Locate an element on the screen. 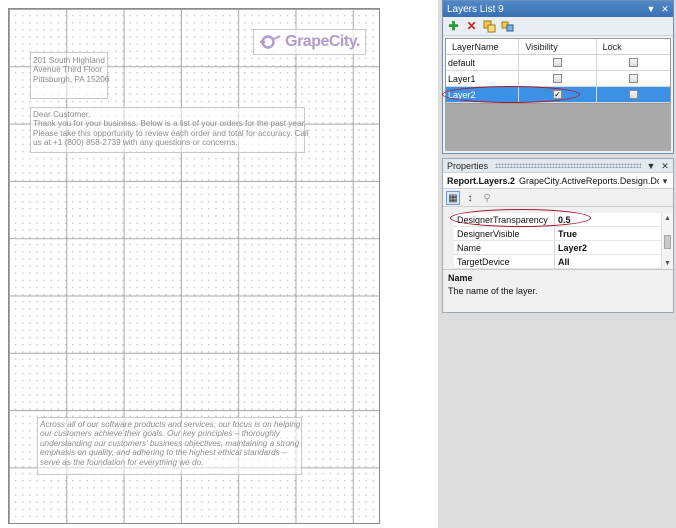 The width and height of the screenshot is (676, 528). property-grid-scrollbar: ▲ ▼ is located at coordinates (667, 241).